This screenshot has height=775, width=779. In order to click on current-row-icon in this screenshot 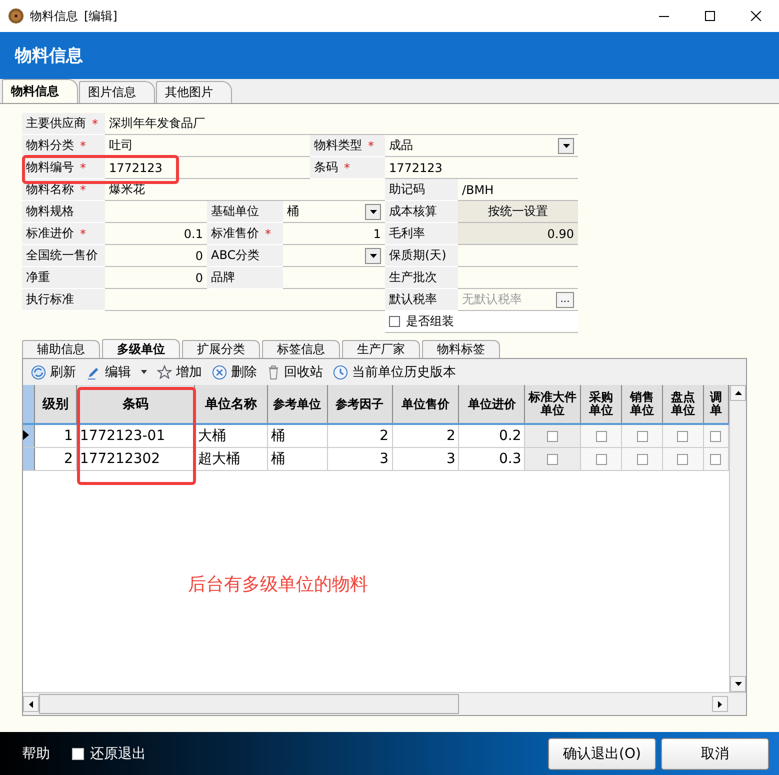, I will do `click(26, 435)`.